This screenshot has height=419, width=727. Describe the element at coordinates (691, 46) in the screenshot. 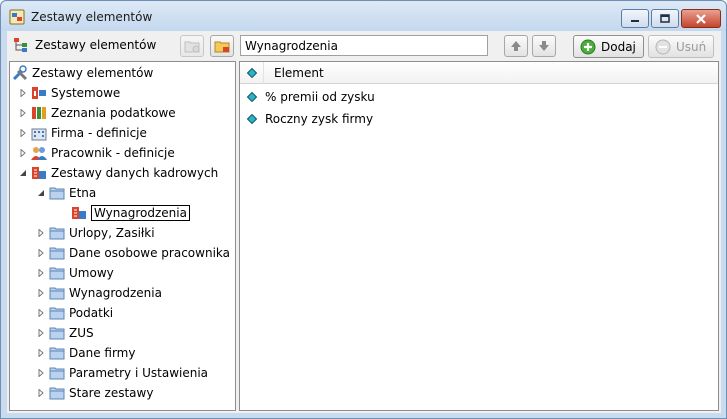

I see `remove-button-label: Usuń` at that location.